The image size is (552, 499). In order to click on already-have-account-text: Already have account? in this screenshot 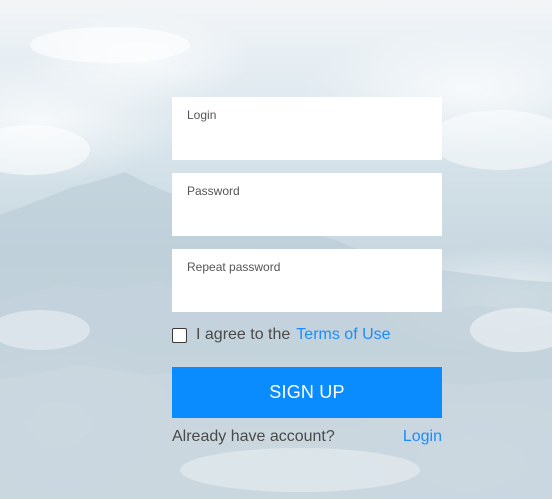, I will do `click(253, 436)`.